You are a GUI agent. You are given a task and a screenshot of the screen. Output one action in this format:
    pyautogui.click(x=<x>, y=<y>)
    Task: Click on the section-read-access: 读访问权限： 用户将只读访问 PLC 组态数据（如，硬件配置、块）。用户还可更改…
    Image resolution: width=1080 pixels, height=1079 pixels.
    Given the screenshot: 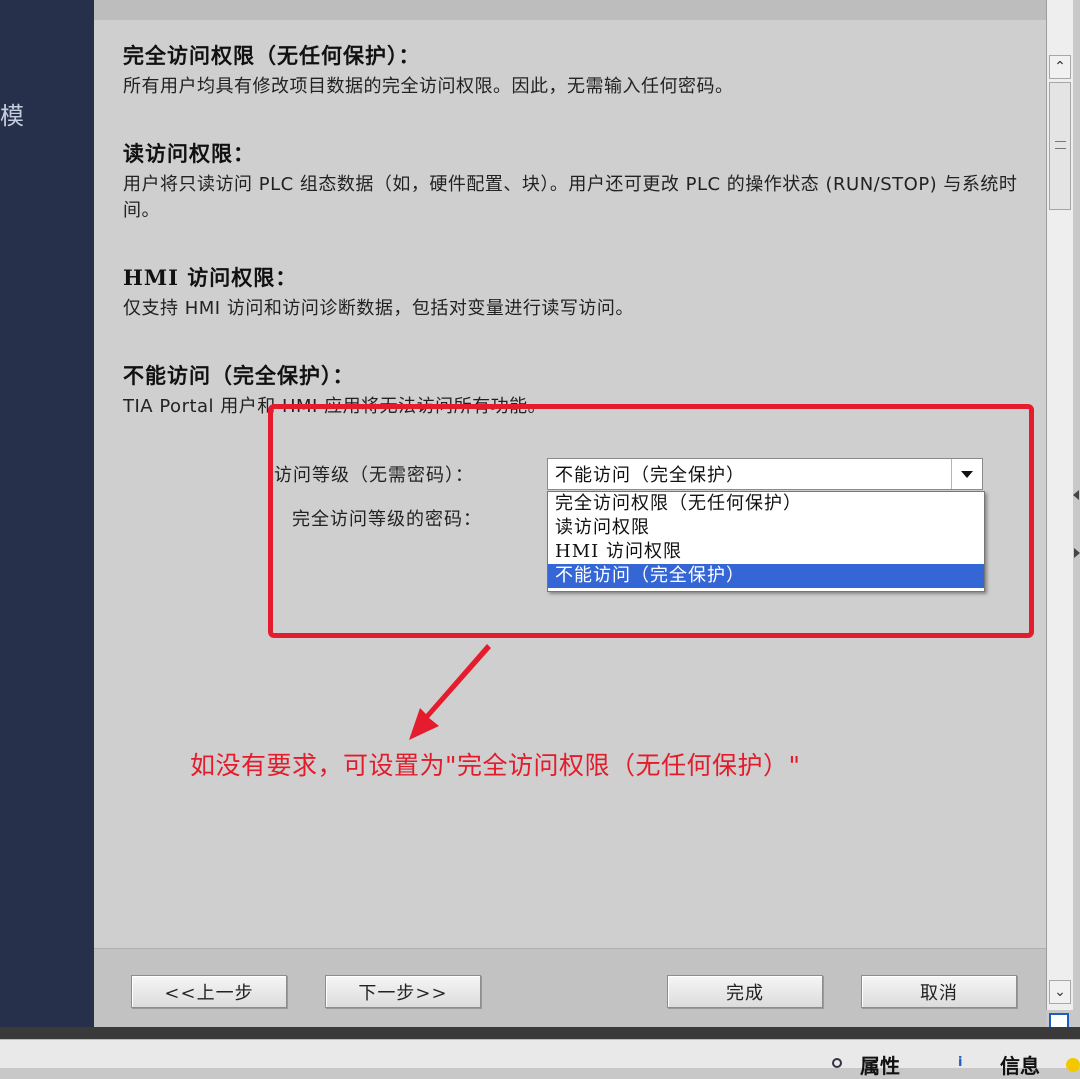 What is the action you would take?
    pyautogui.click(x=573, y=181)
    